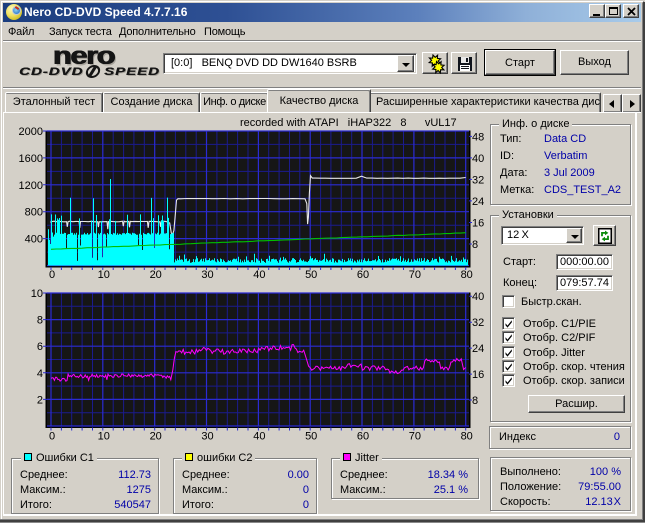  What do you see at coordinates (31, 132) in the screenshot?
I see `svg-text: 2000` at bounding box center [31, 132].